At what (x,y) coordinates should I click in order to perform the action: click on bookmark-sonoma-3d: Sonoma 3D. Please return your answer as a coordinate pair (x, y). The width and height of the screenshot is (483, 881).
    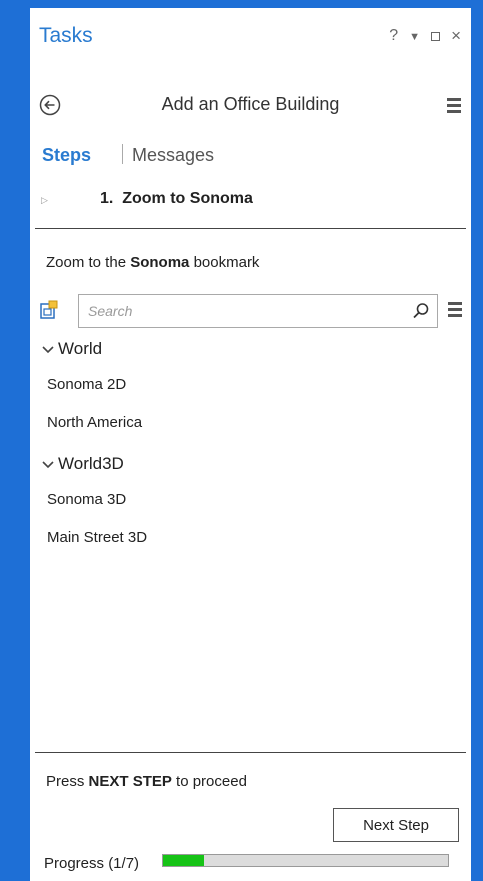
    Looking at the image, I should click on (86, 499).